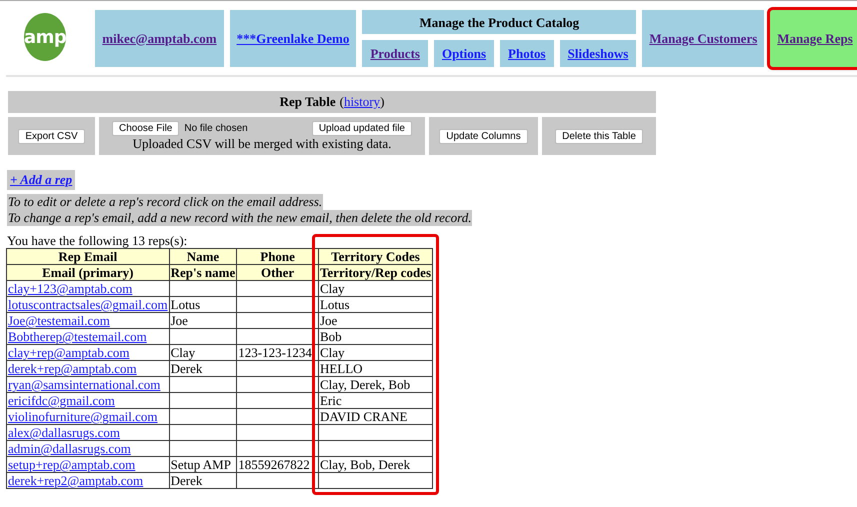  I want to click on choose-file-button: Choose File, so click(146, 128).